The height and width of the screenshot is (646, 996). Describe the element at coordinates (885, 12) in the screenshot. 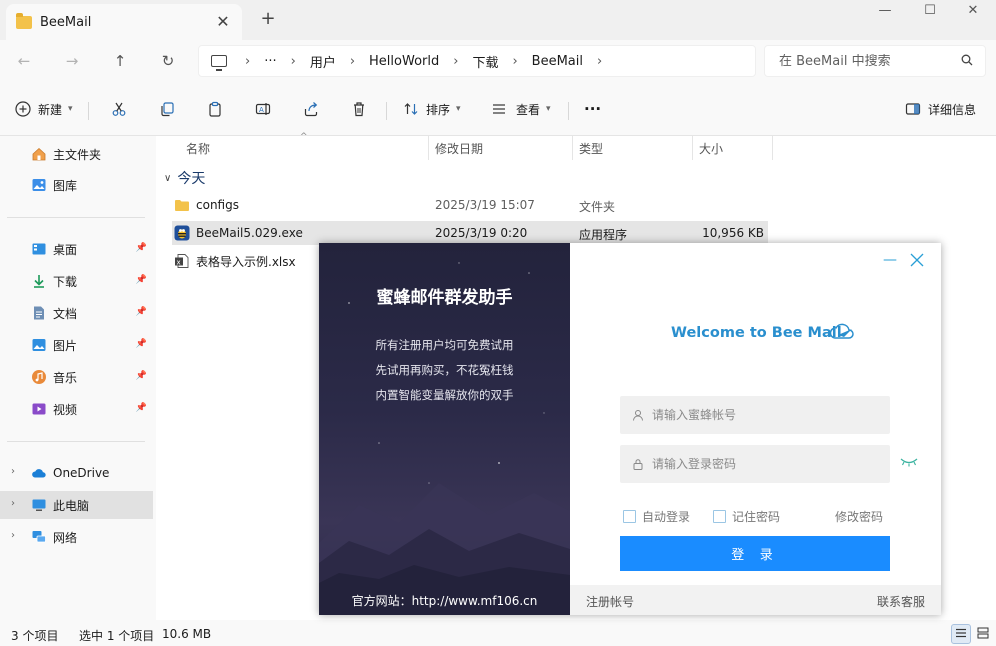

I see `minimize-button: —` at that location.